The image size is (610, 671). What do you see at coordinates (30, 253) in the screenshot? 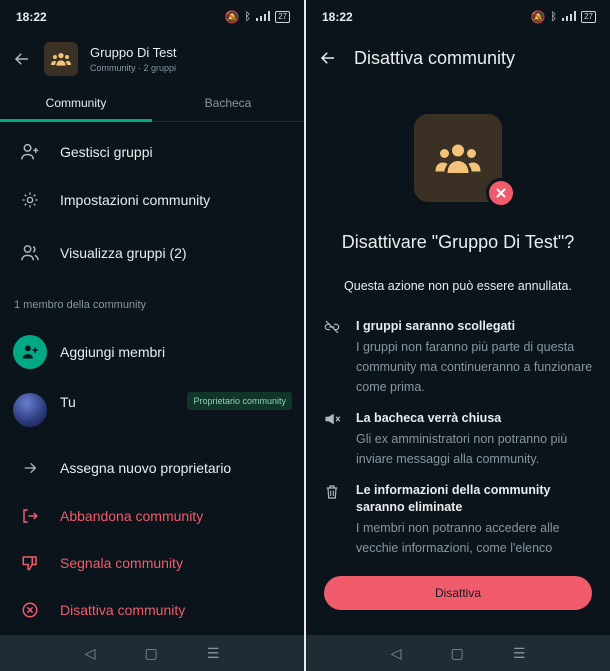
I see `groups-icon` at bounding box center [30, 253].